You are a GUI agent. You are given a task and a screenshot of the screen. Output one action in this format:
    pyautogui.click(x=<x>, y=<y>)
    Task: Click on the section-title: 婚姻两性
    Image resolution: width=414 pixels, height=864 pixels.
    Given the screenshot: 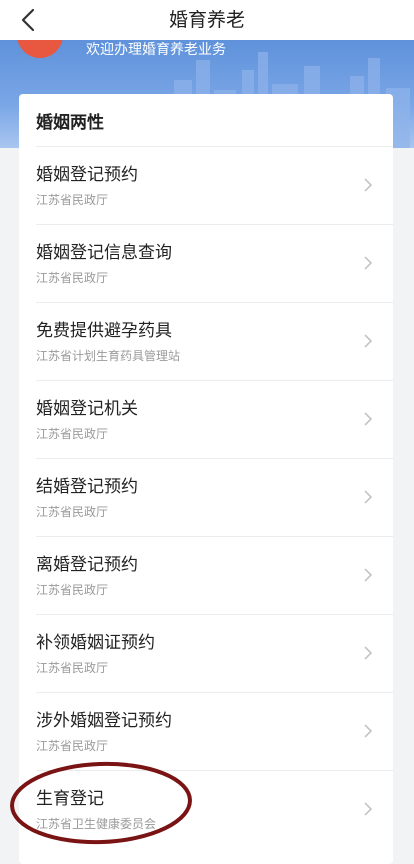 What is the action you would take?
    pyautogui.click(x=70, y=123)
    